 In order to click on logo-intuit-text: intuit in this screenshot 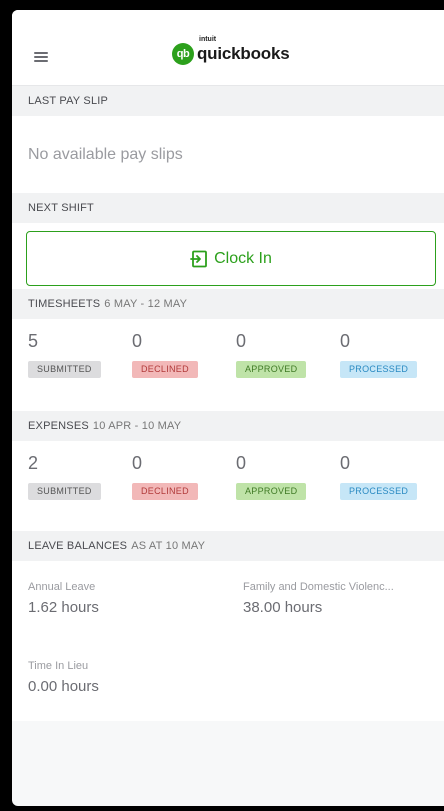, I will do `click(208, 39)`.